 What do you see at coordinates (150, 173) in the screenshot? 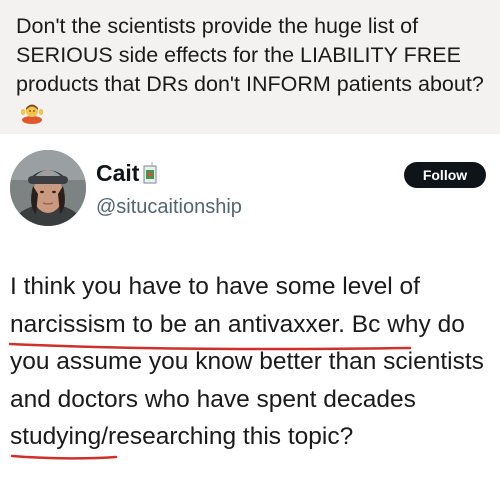
I see `juice-box-icon` at bounding box center [150, 173].